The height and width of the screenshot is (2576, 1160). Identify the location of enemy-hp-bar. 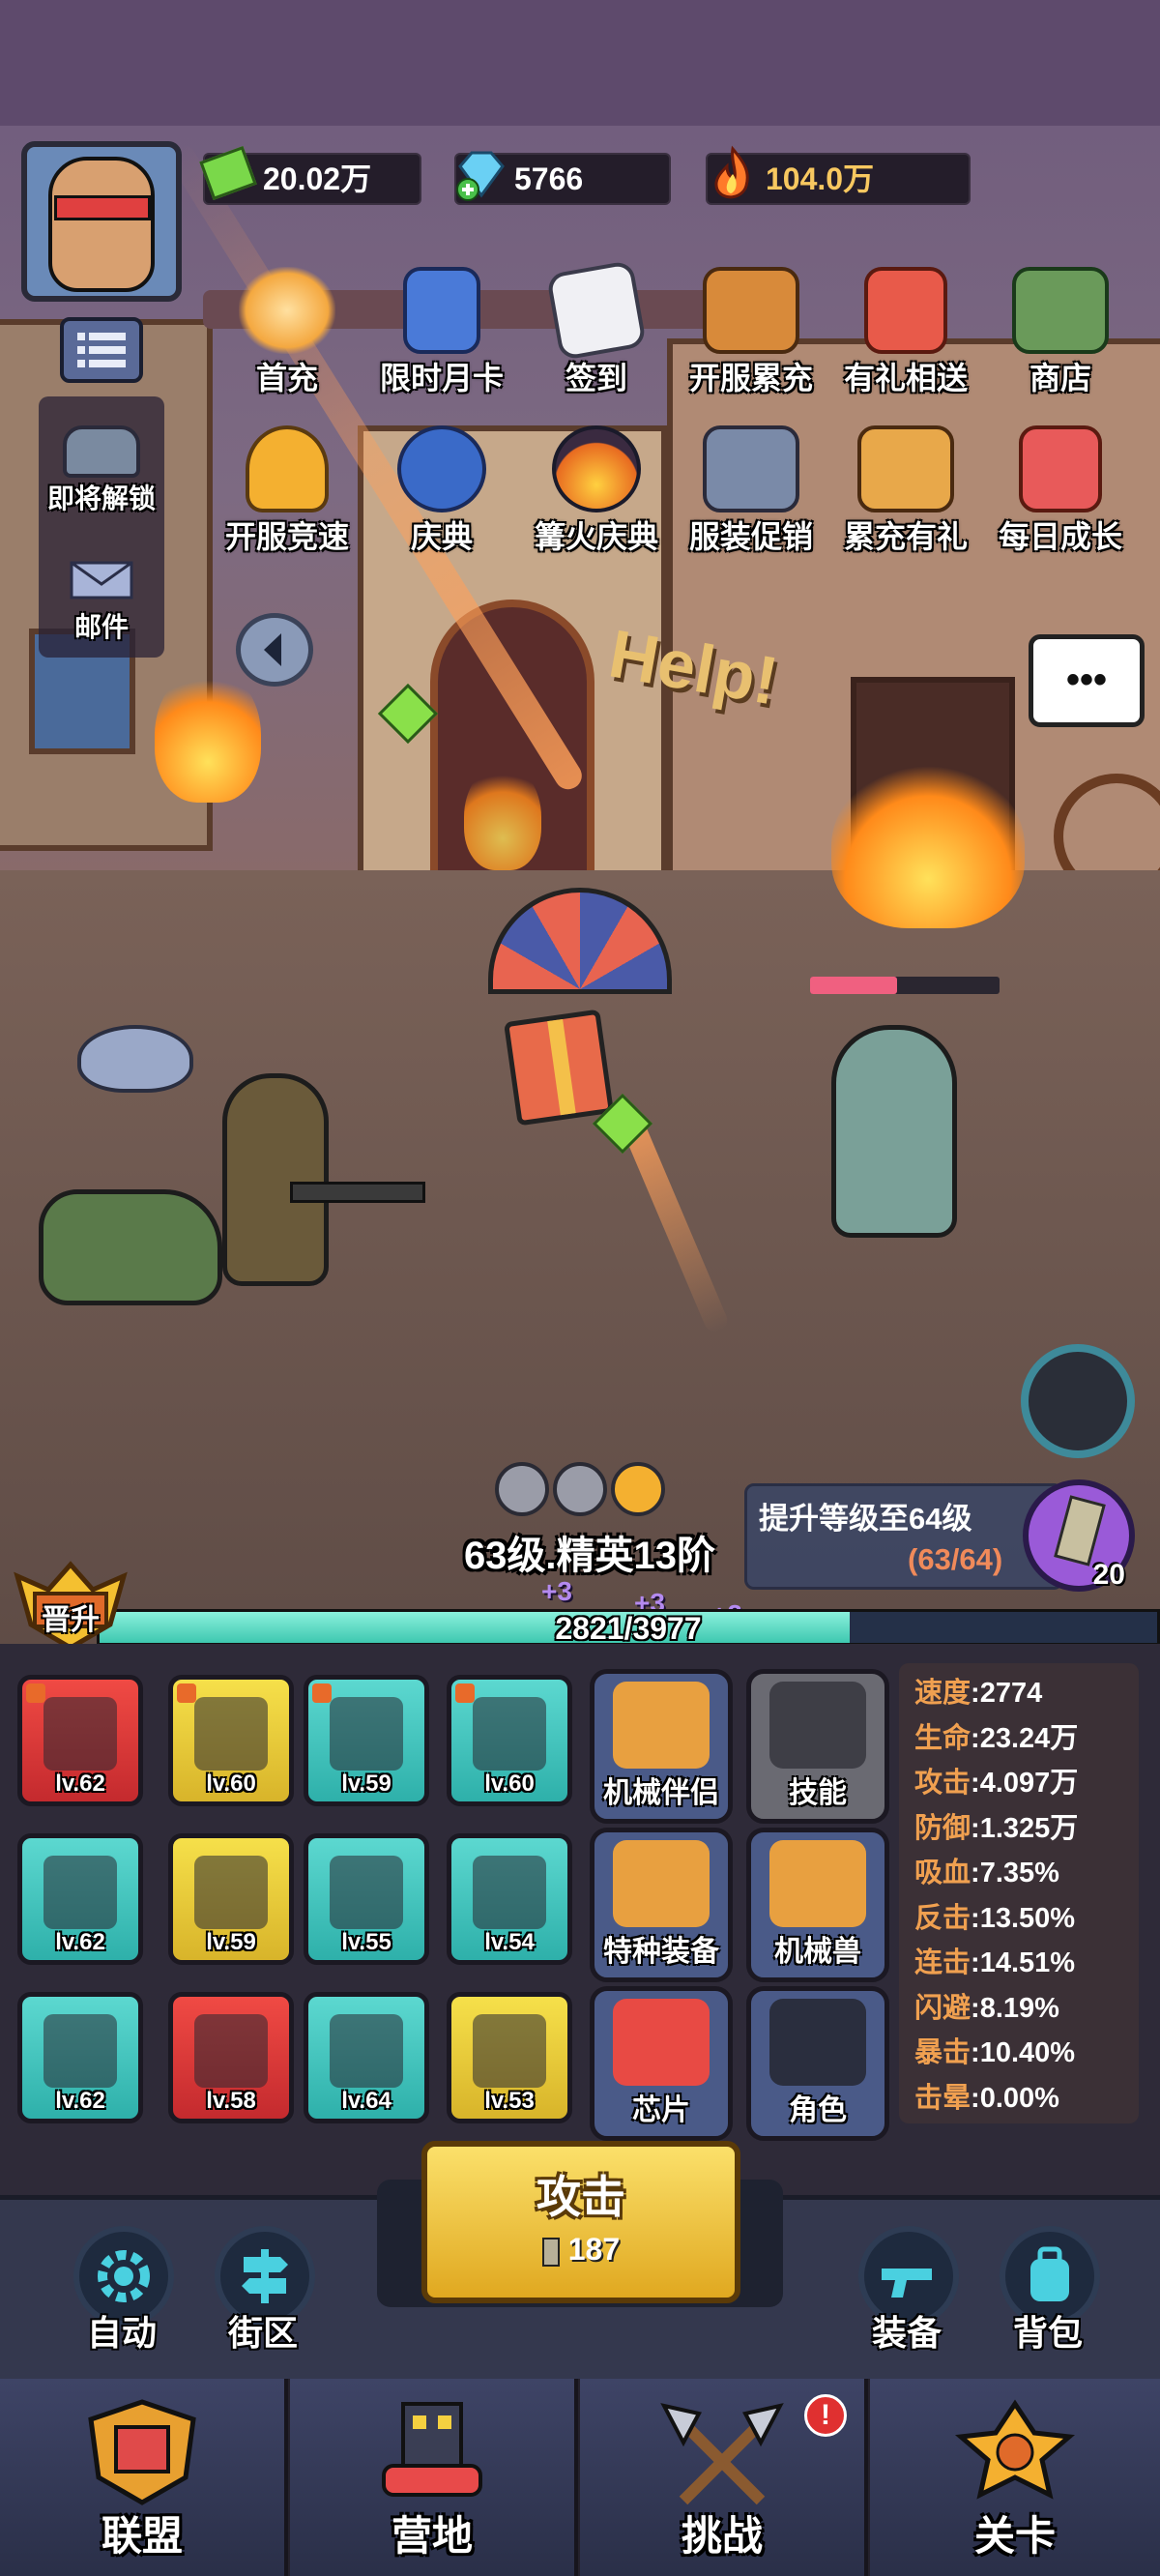
(905, 985).